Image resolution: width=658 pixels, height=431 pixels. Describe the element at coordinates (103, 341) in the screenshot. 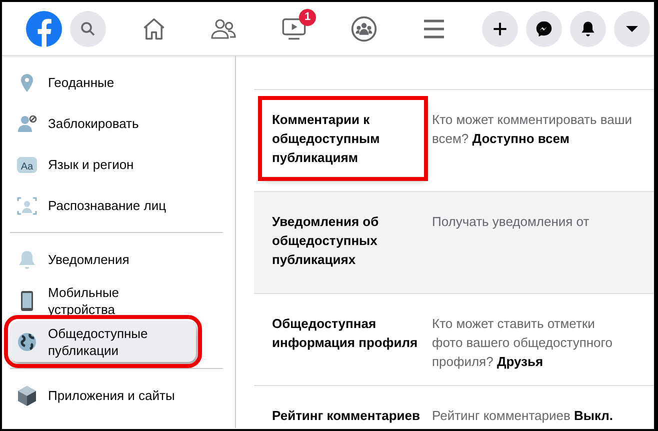

I see `sidebar-item: Общедоступные публикации` at that location.